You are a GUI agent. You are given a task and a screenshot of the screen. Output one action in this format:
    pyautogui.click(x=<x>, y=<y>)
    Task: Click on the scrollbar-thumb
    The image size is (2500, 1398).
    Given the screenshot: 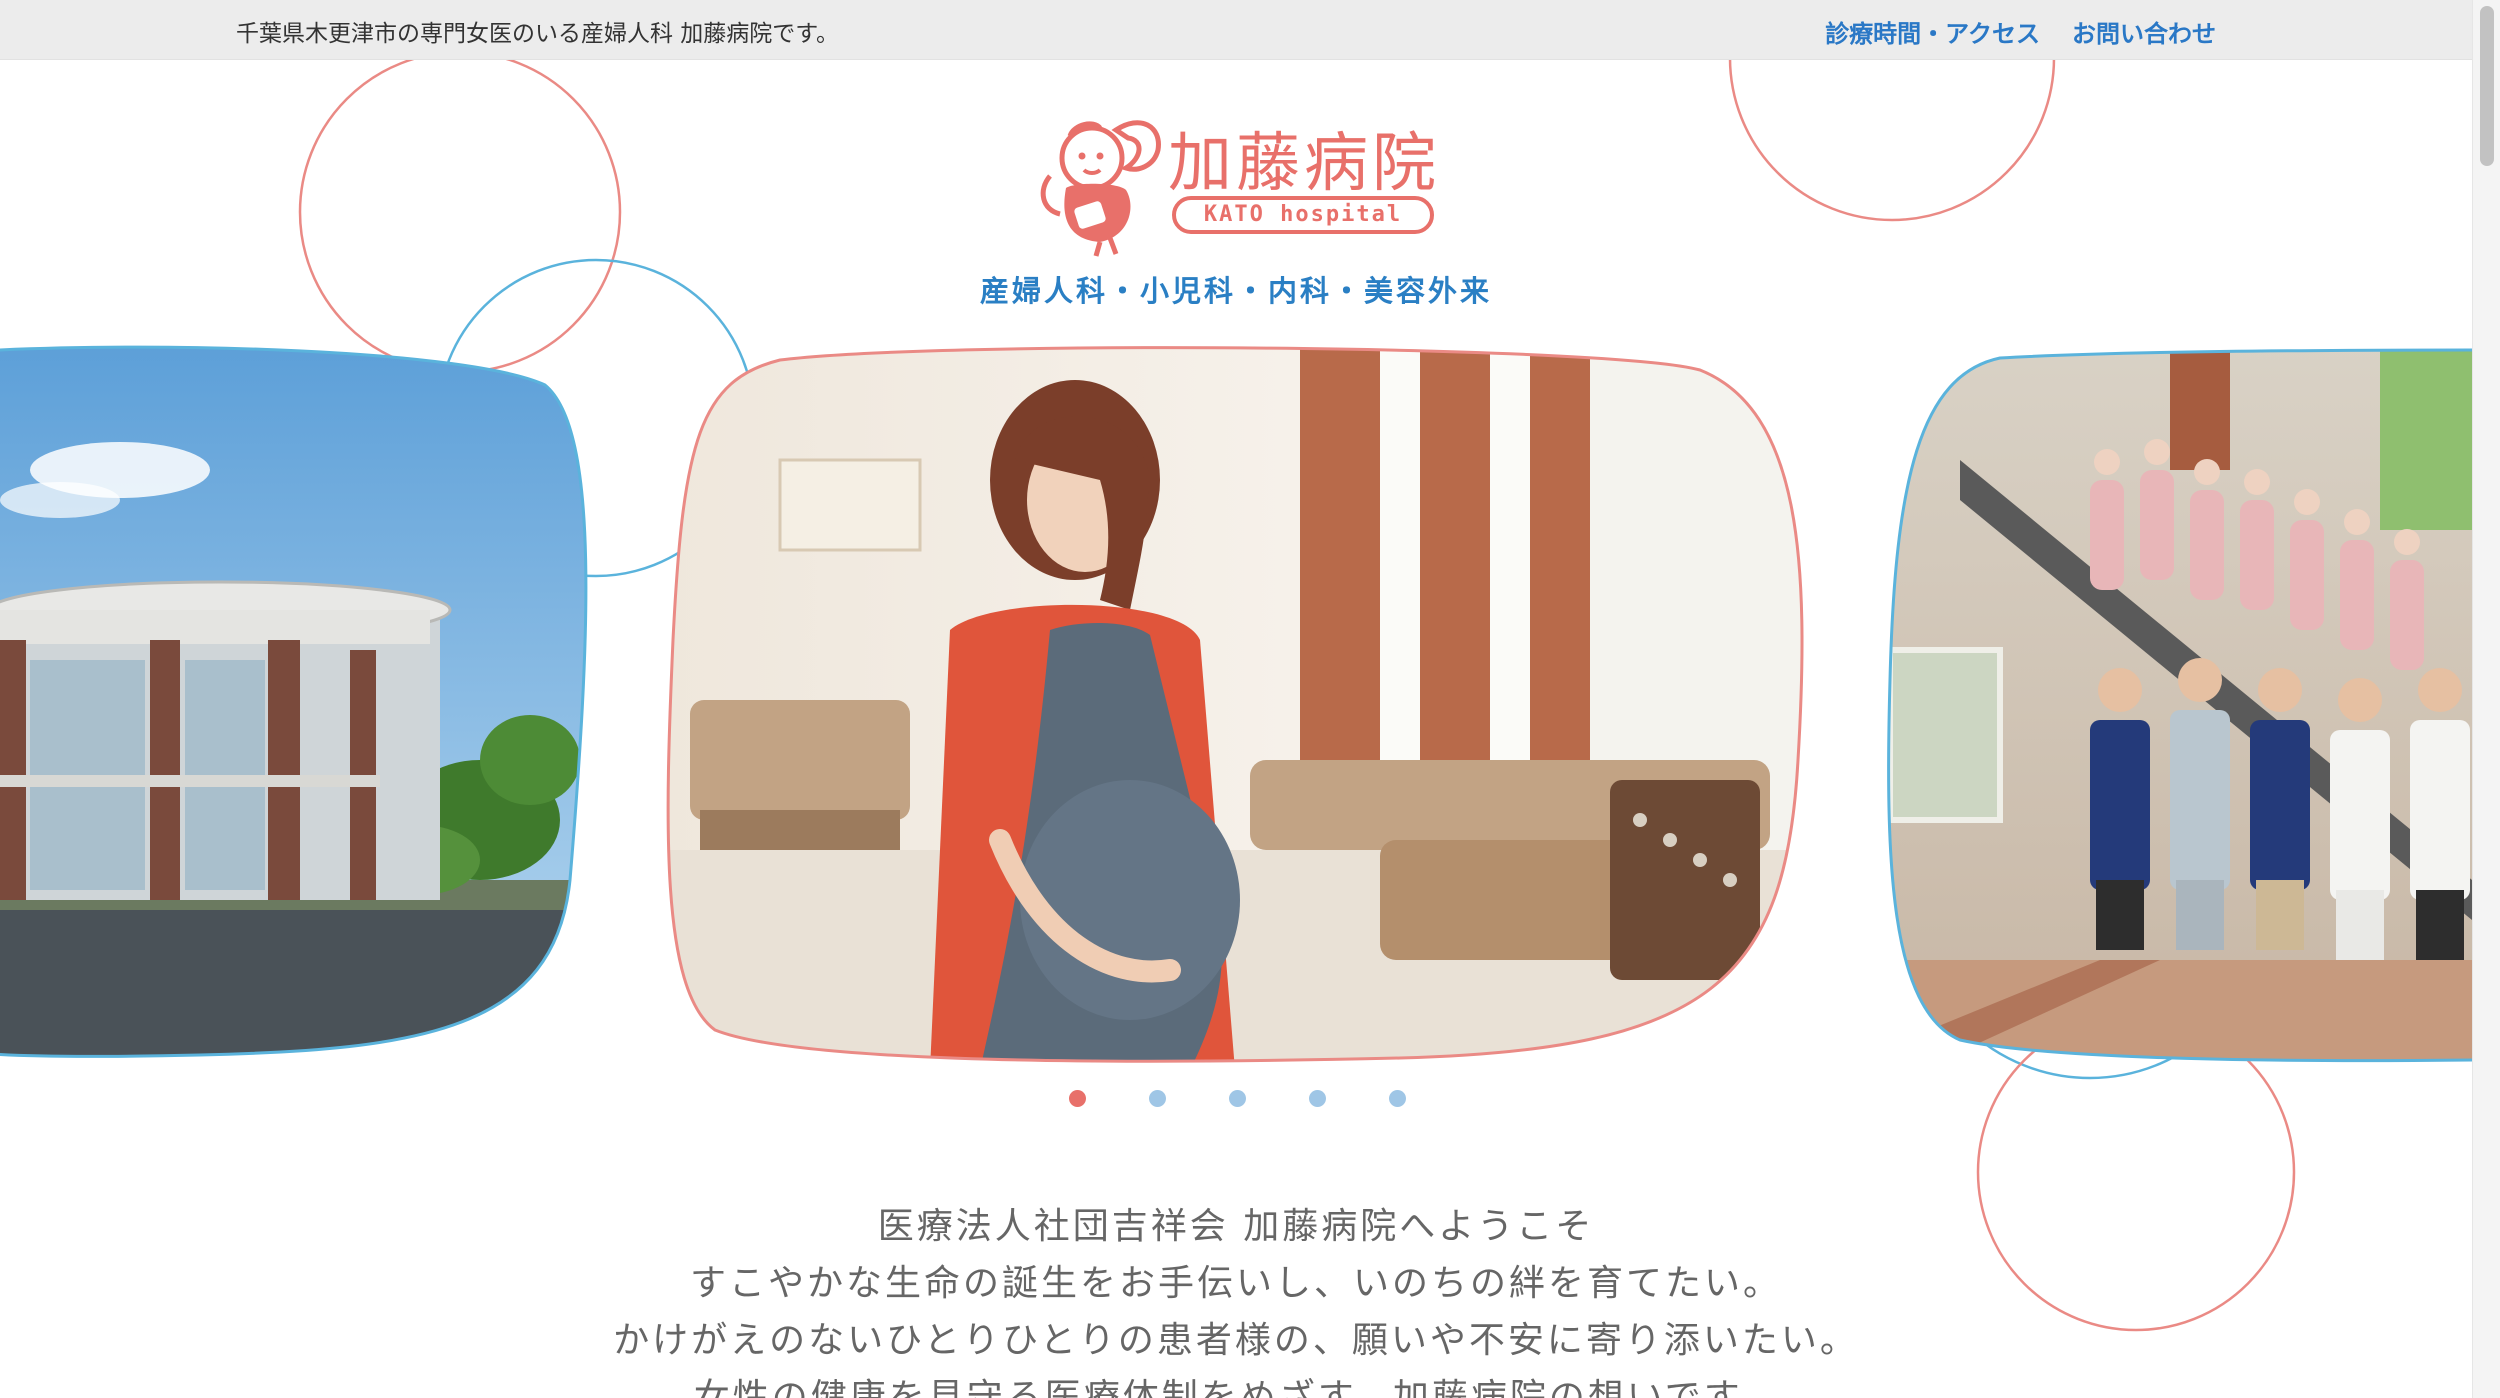 What is the action you would take?
    pyautogui.click(x=2487, y=86)
    